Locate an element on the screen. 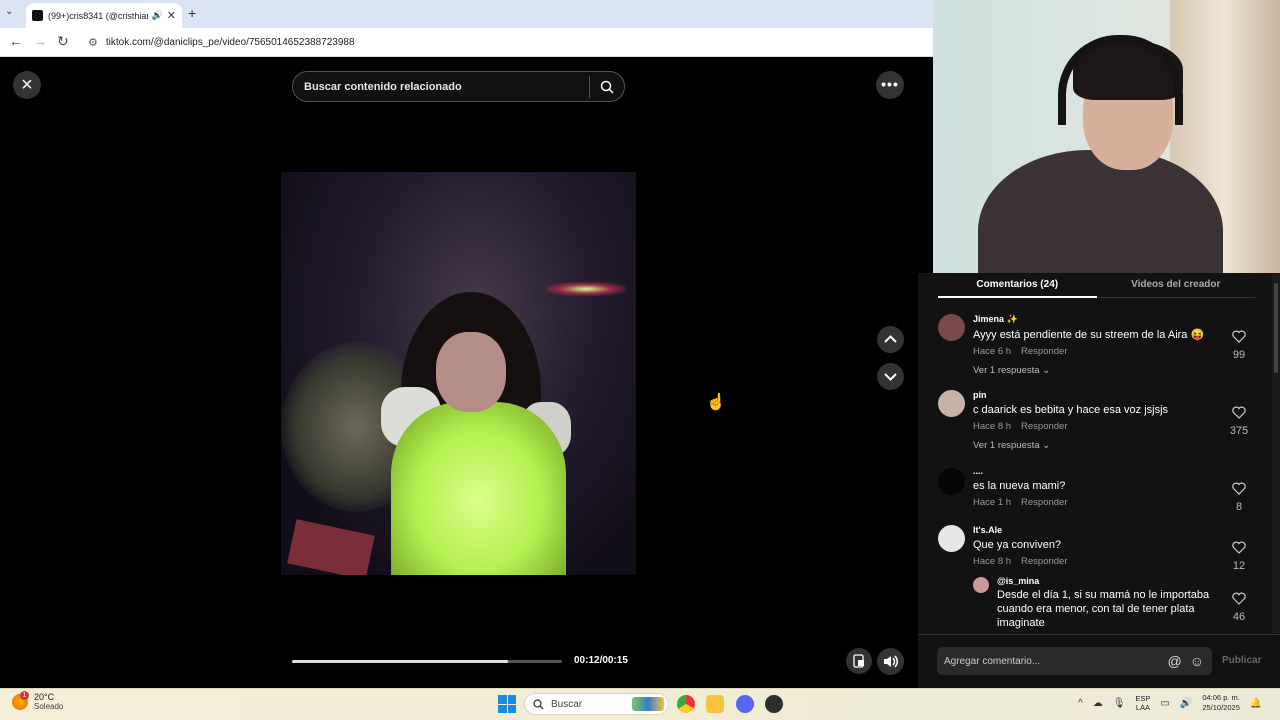 This screenshot has width=1280, height=720. previous-video-button is located at coordinates (890, 339).